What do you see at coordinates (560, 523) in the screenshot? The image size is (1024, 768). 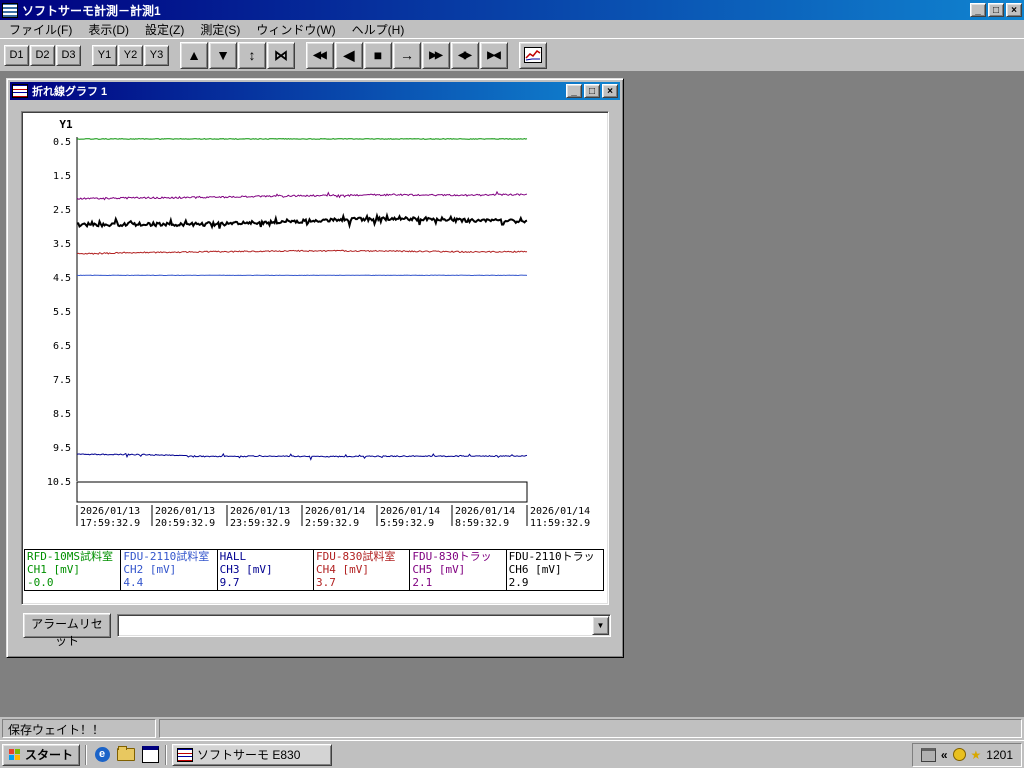 I see `svg-text: 11:59:32.9` at bounding box center [560, 523].